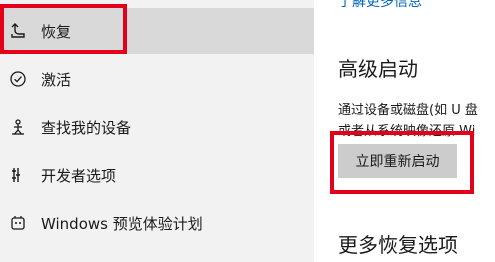  I want to click on sidebar-item-find-my-device: 查找我的设备, so click(157, 127).